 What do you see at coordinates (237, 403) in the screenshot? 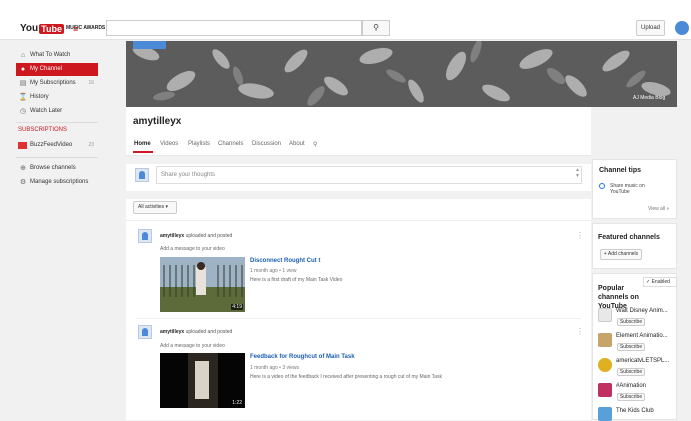
I see `video-duration: 1:22` at bounding box center [237, 403].